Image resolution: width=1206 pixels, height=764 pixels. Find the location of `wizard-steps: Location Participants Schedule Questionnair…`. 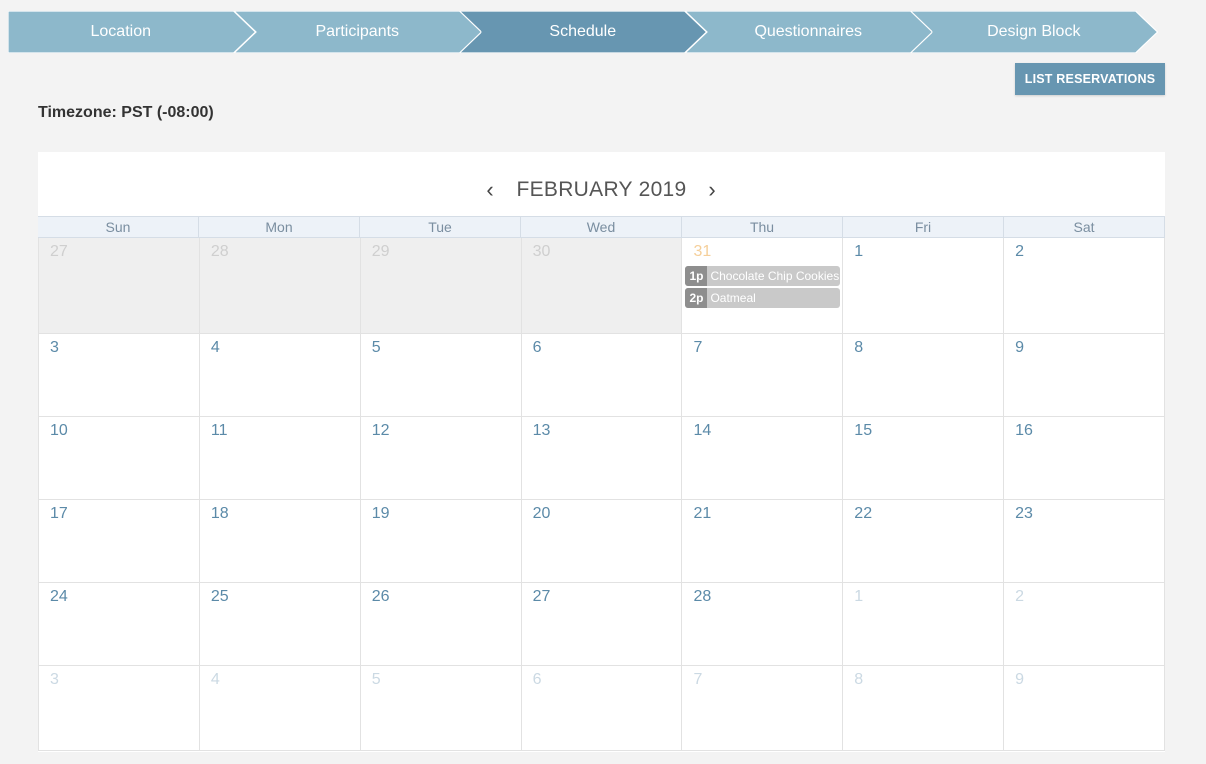

wizard-steps: Location Participants Schedule Questionnair… is located at coordinates (602, 32).